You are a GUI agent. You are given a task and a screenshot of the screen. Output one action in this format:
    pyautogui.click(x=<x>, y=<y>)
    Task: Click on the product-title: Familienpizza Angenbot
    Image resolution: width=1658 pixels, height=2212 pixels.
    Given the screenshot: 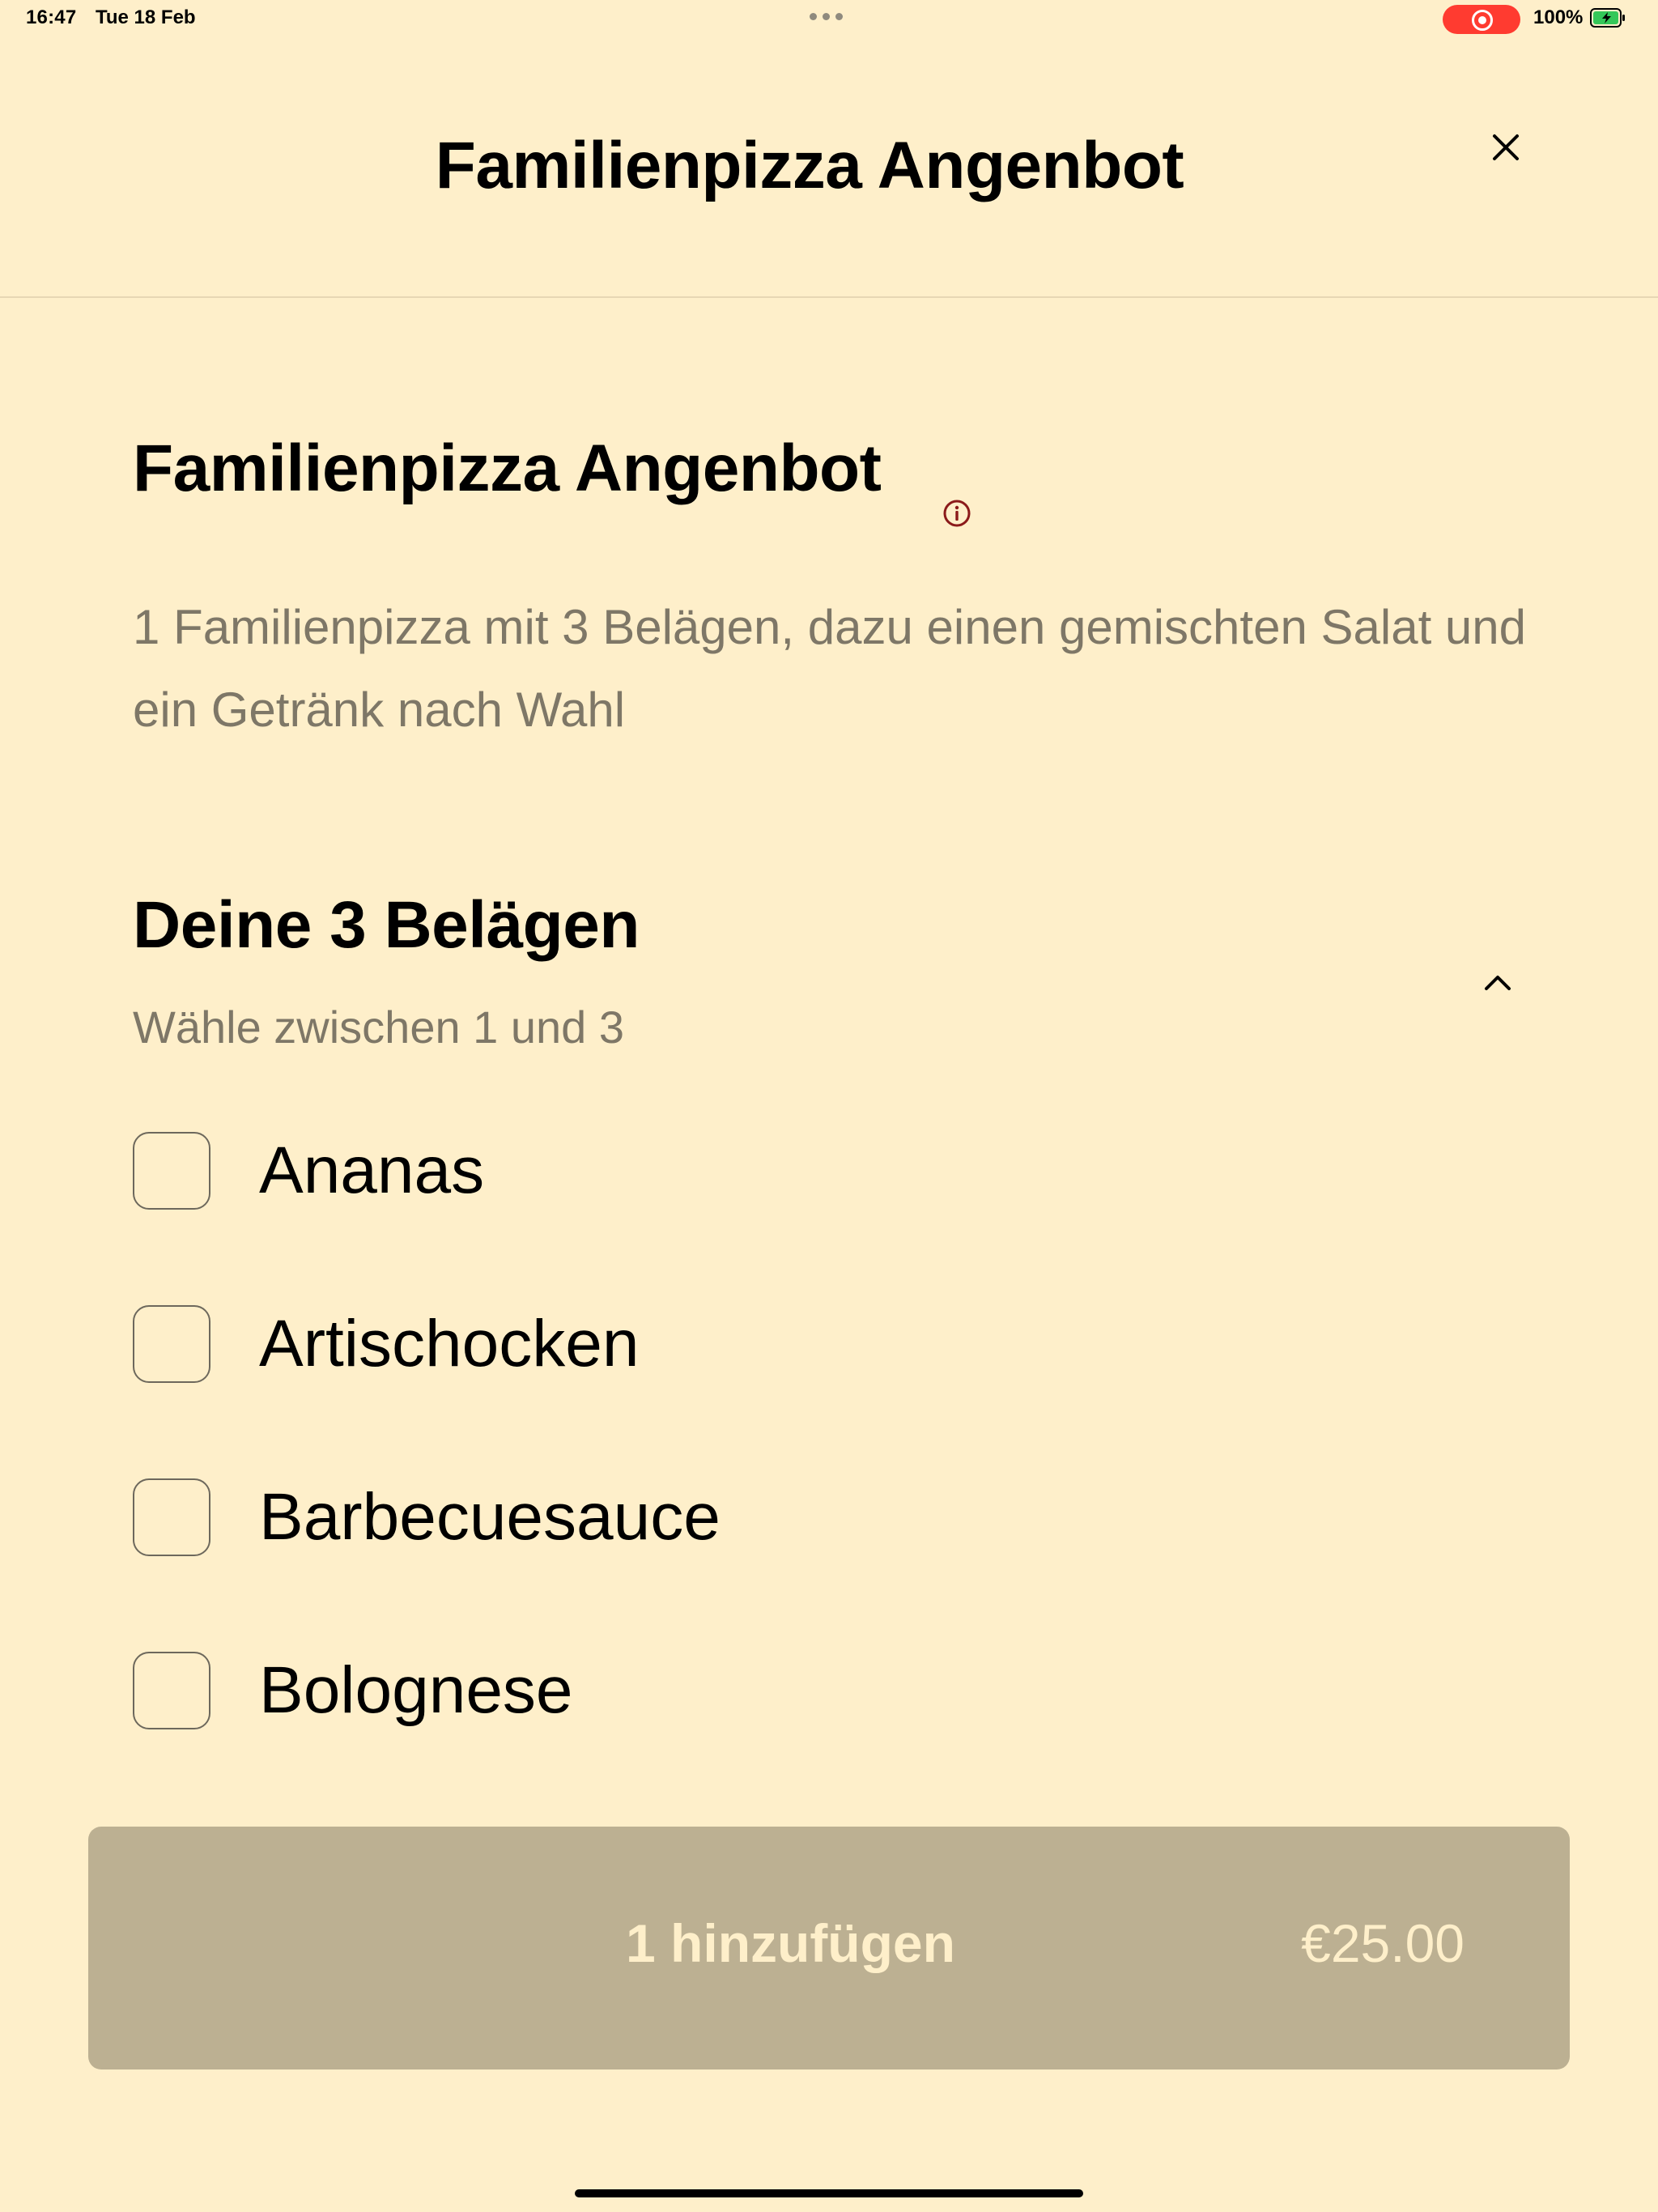 What is the action you would take?
    pyautogui.click(x=507, y=468)
    